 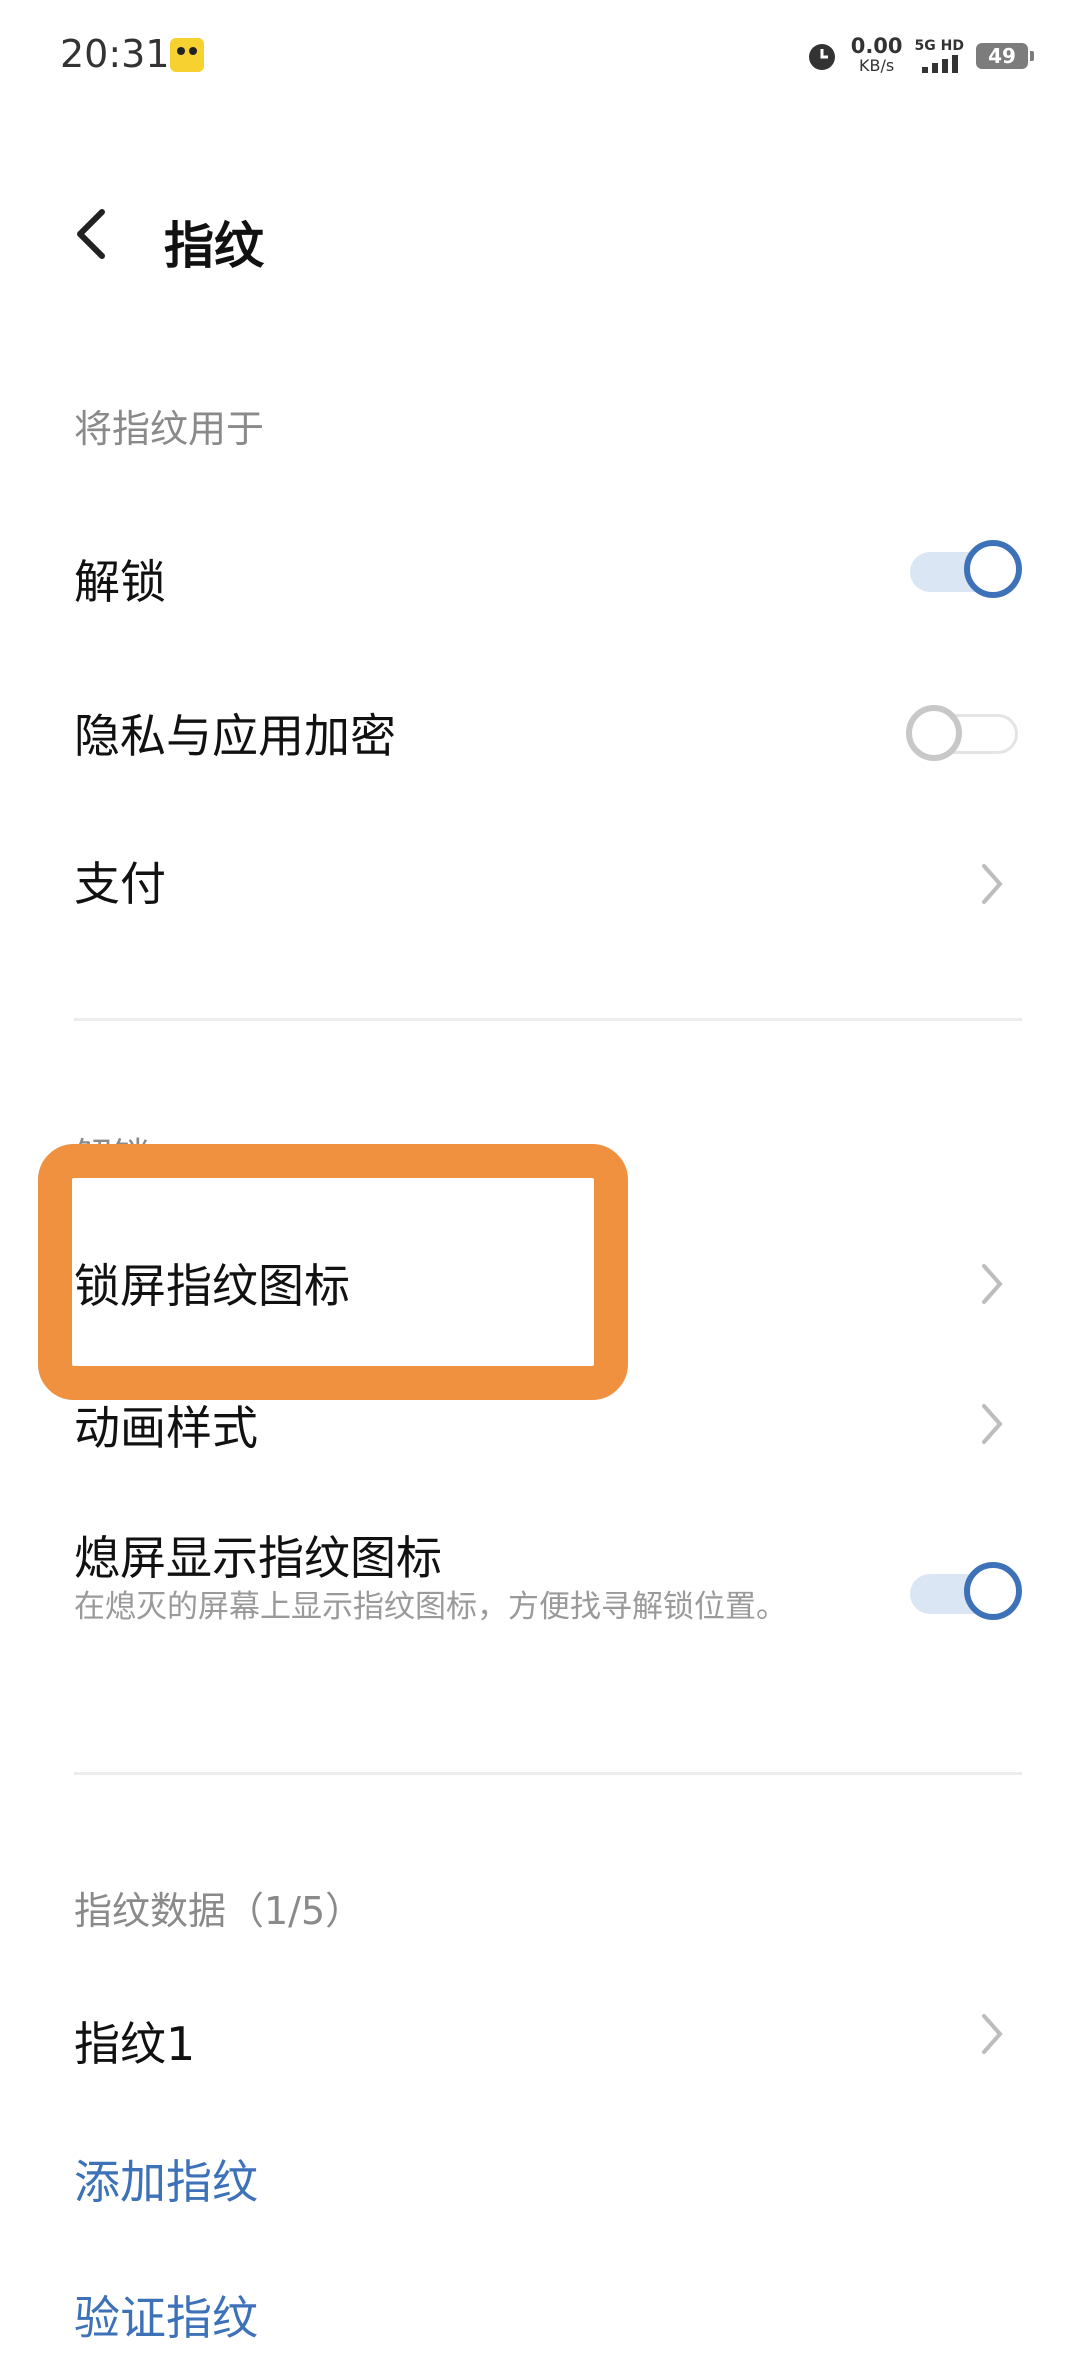 What do you see at coordinates (90, 234) in the screenshot?
I see `back-arrow-icon` at bounding box center [90, 234].